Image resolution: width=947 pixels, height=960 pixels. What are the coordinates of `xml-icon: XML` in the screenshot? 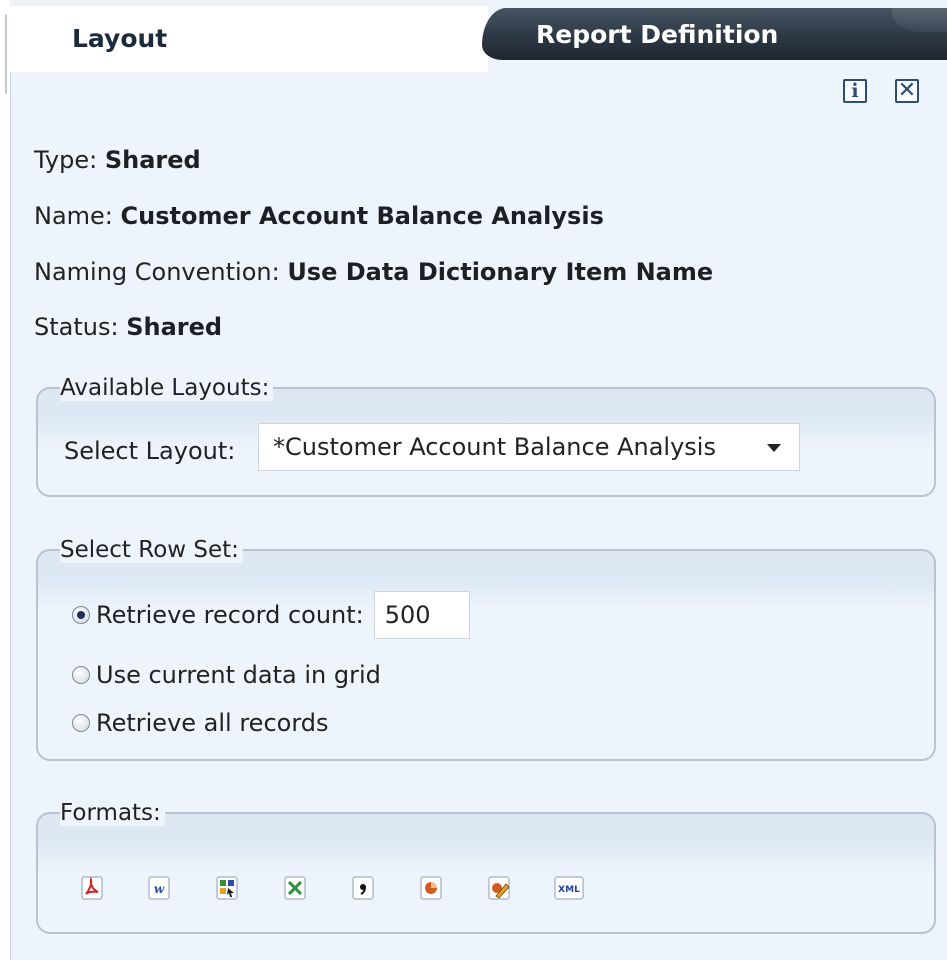 It's located at (569, 888).